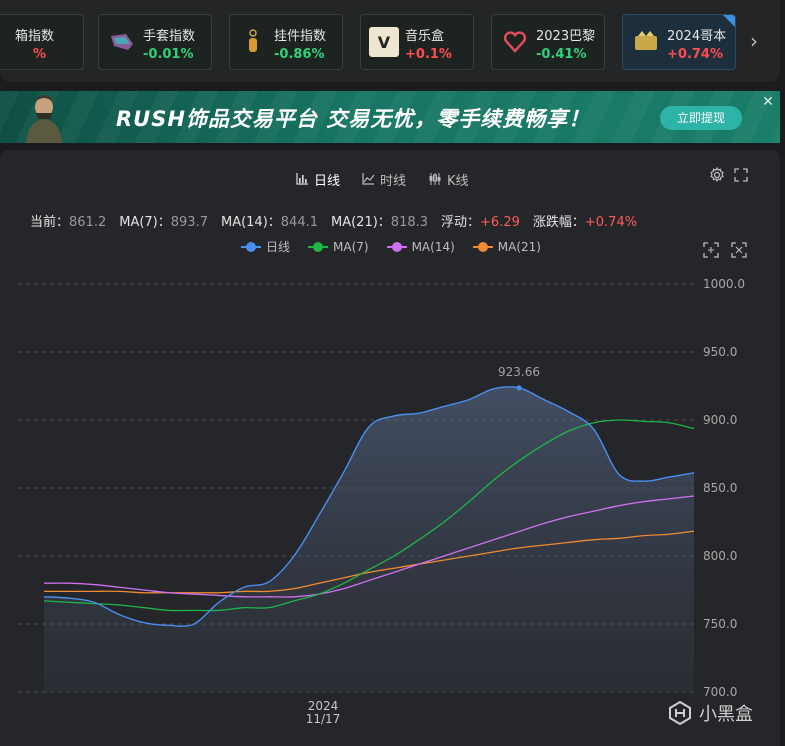 This screenshot has width=785, height=746. What do you see at coordinates (35, 36) in the screenshot?
I see `index-card-name: 箱指数` at bounding box center [35, 36].